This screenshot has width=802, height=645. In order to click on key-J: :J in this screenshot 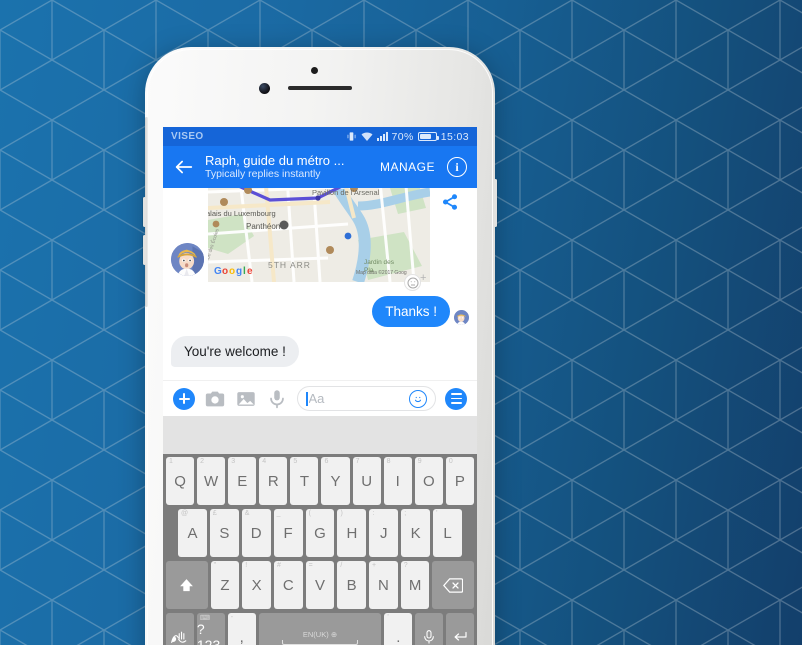, I will do `click(384, 533)`.